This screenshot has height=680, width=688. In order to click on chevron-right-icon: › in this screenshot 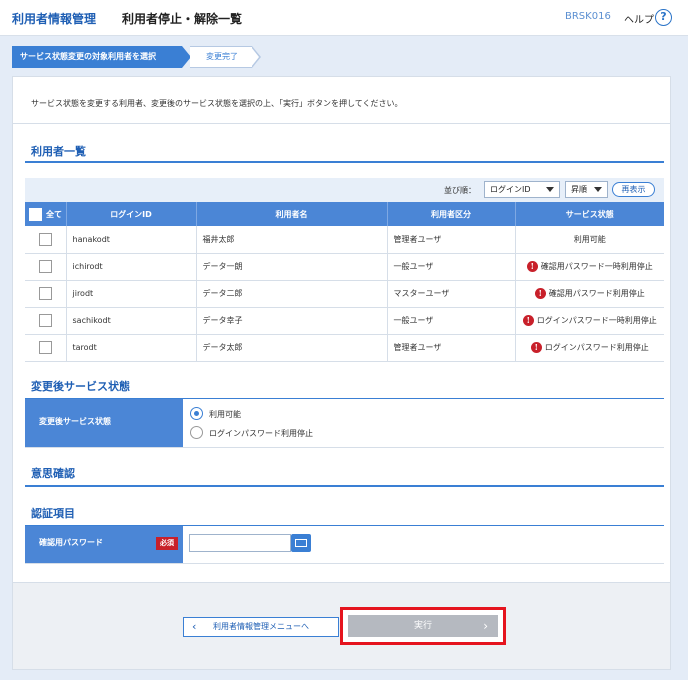, I will do `click(485, 626)`.